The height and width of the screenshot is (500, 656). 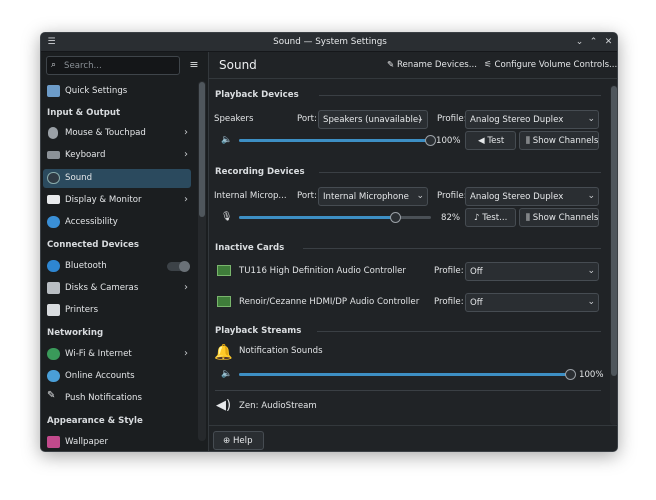 I want to click on playback-port-select: Speakers (unavailable) ⌄, so click(x=373, y=119).